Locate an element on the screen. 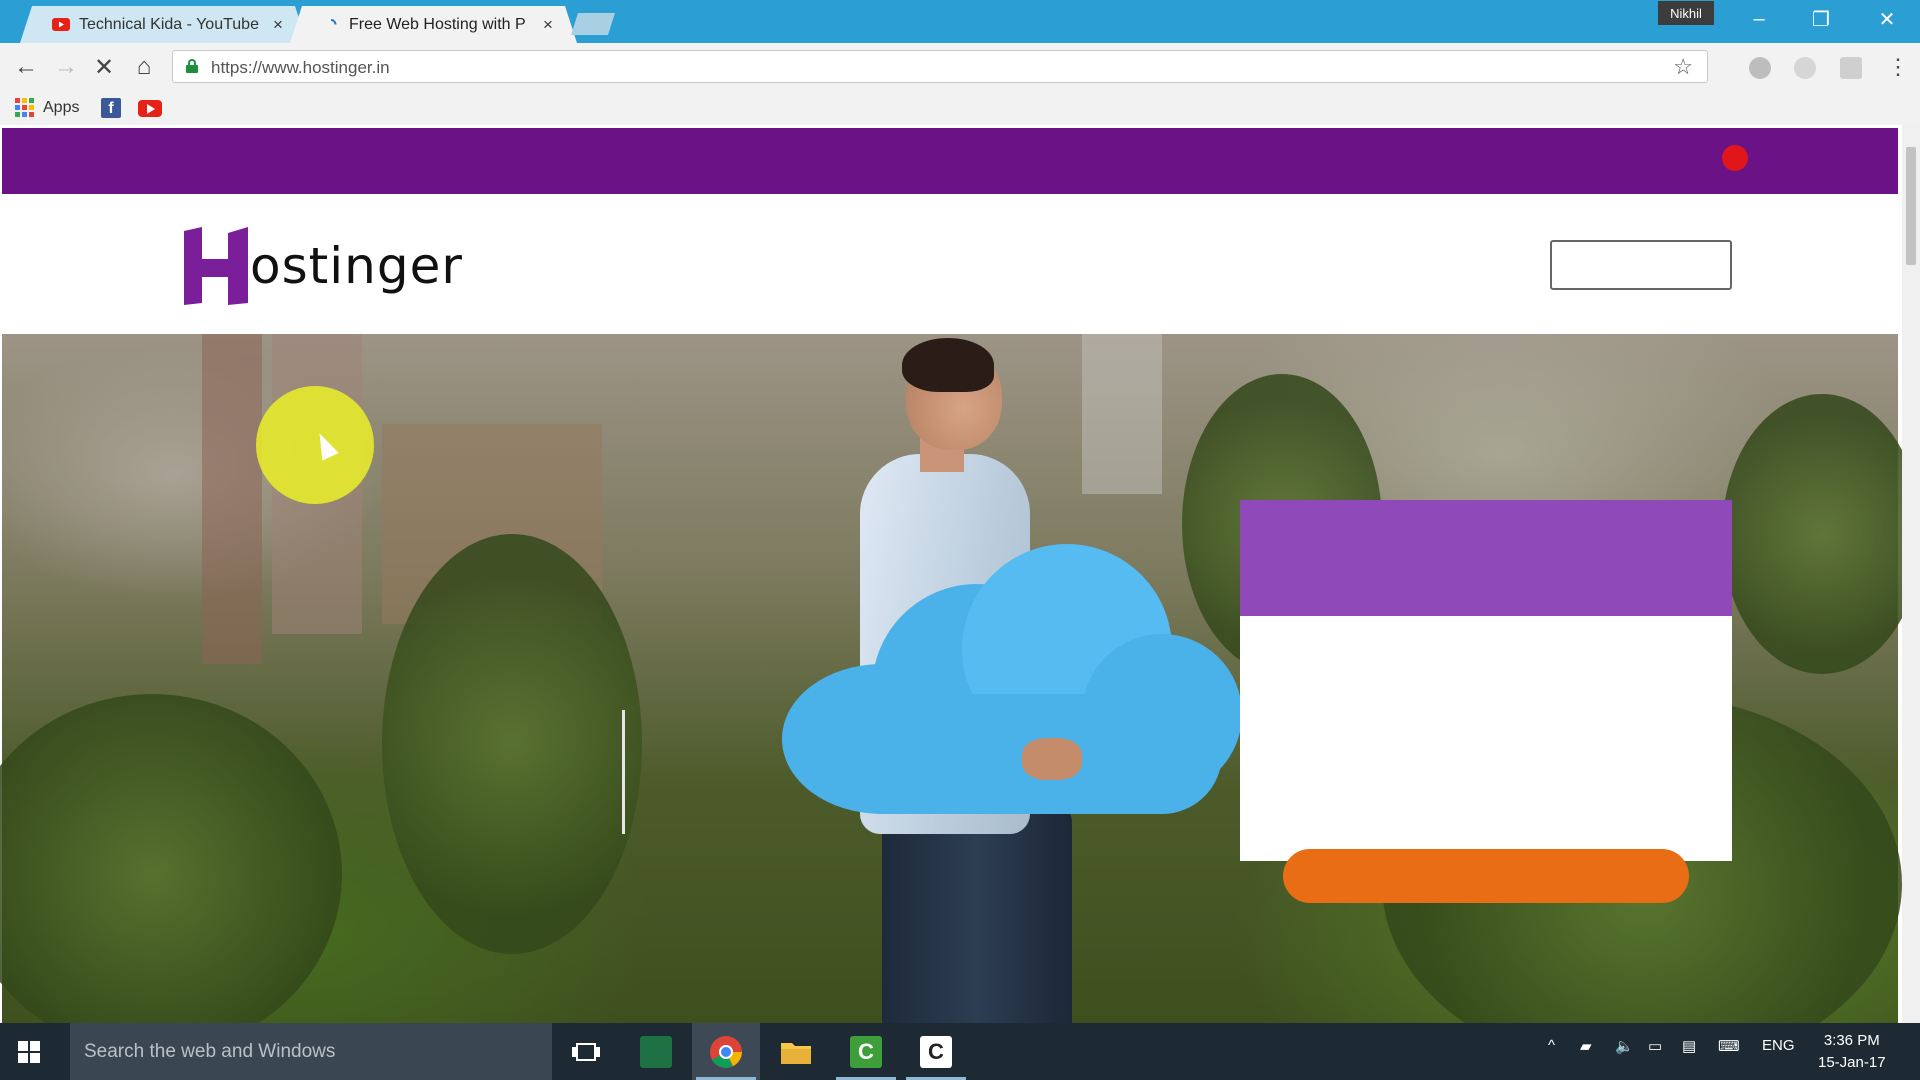 Image resolution: width=1920 pixels, height=1080 pixels. browser-toolbar: ← → ✕ ⌂ https://www.hostinger.in ☆ ⋮ is located at coordinates (960, 67).